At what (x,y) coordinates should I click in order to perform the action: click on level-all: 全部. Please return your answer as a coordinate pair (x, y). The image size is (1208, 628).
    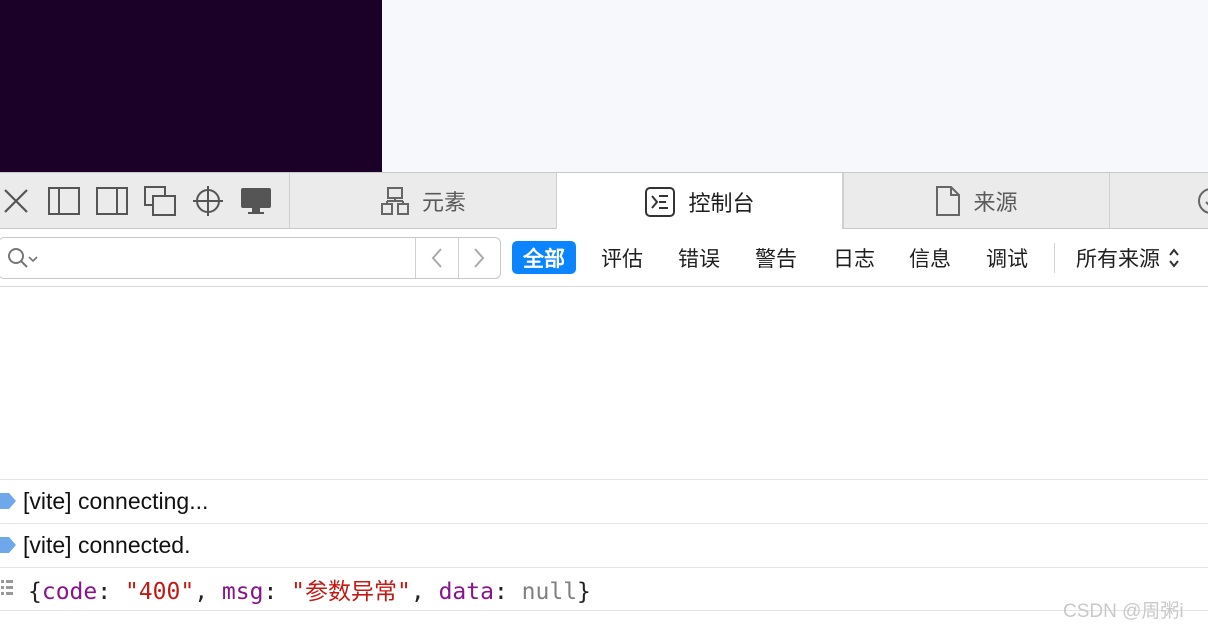
    Looking at the image, I should click on (544, 257).